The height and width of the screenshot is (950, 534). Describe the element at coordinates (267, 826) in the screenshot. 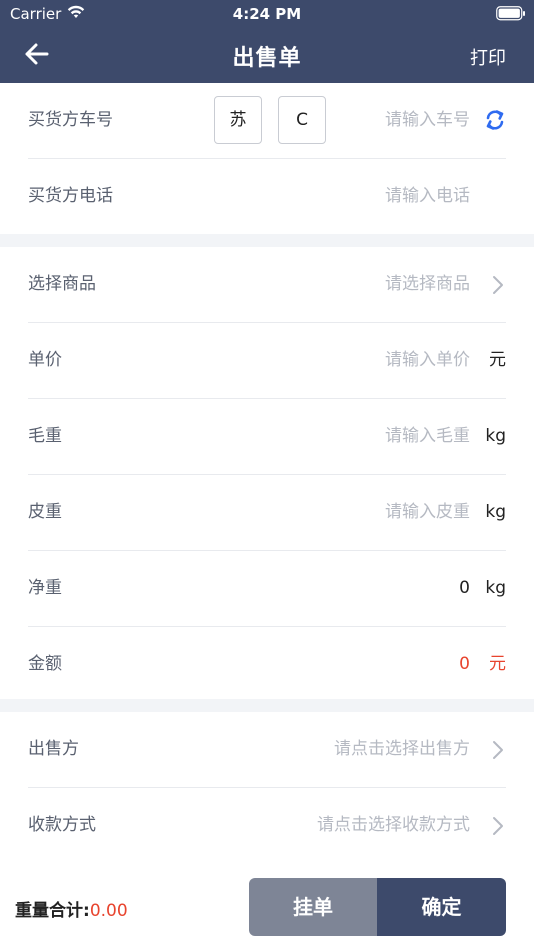

I see `payment-method-row: 收款方式 请点击选择收款方式` at that location.